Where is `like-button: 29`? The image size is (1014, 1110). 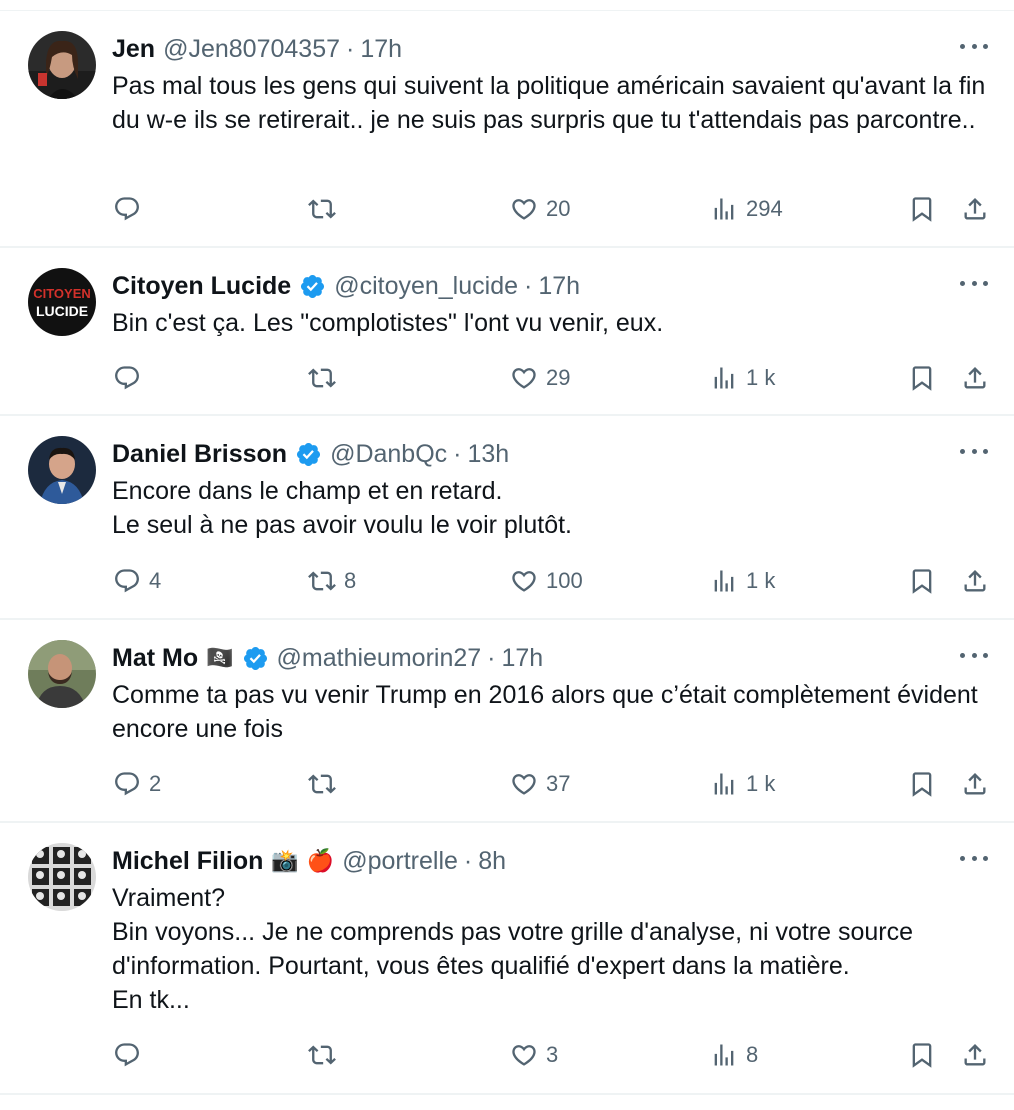 like-button: 29 is located at coordinates (540, 378).